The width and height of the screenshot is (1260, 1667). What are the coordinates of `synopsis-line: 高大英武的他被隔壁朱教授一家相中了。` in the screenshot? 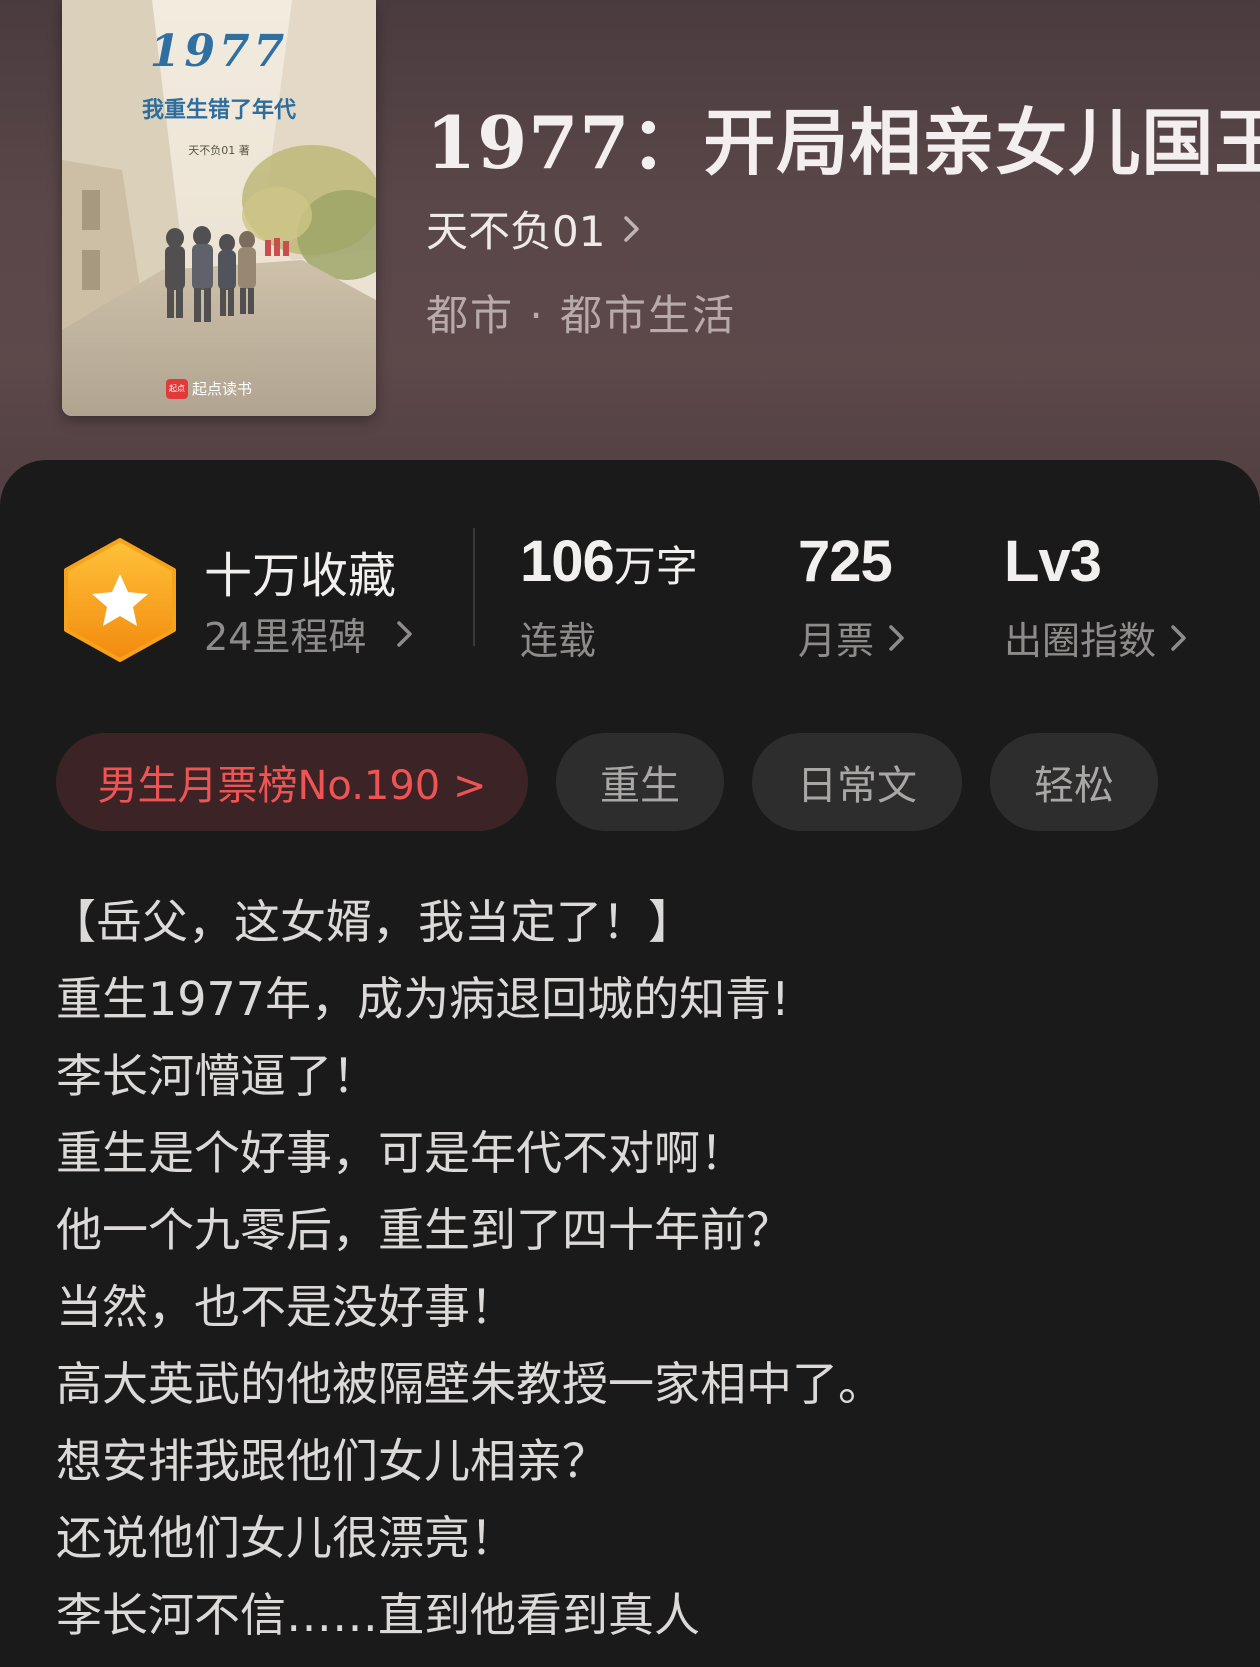 It's located at (470, 1384).